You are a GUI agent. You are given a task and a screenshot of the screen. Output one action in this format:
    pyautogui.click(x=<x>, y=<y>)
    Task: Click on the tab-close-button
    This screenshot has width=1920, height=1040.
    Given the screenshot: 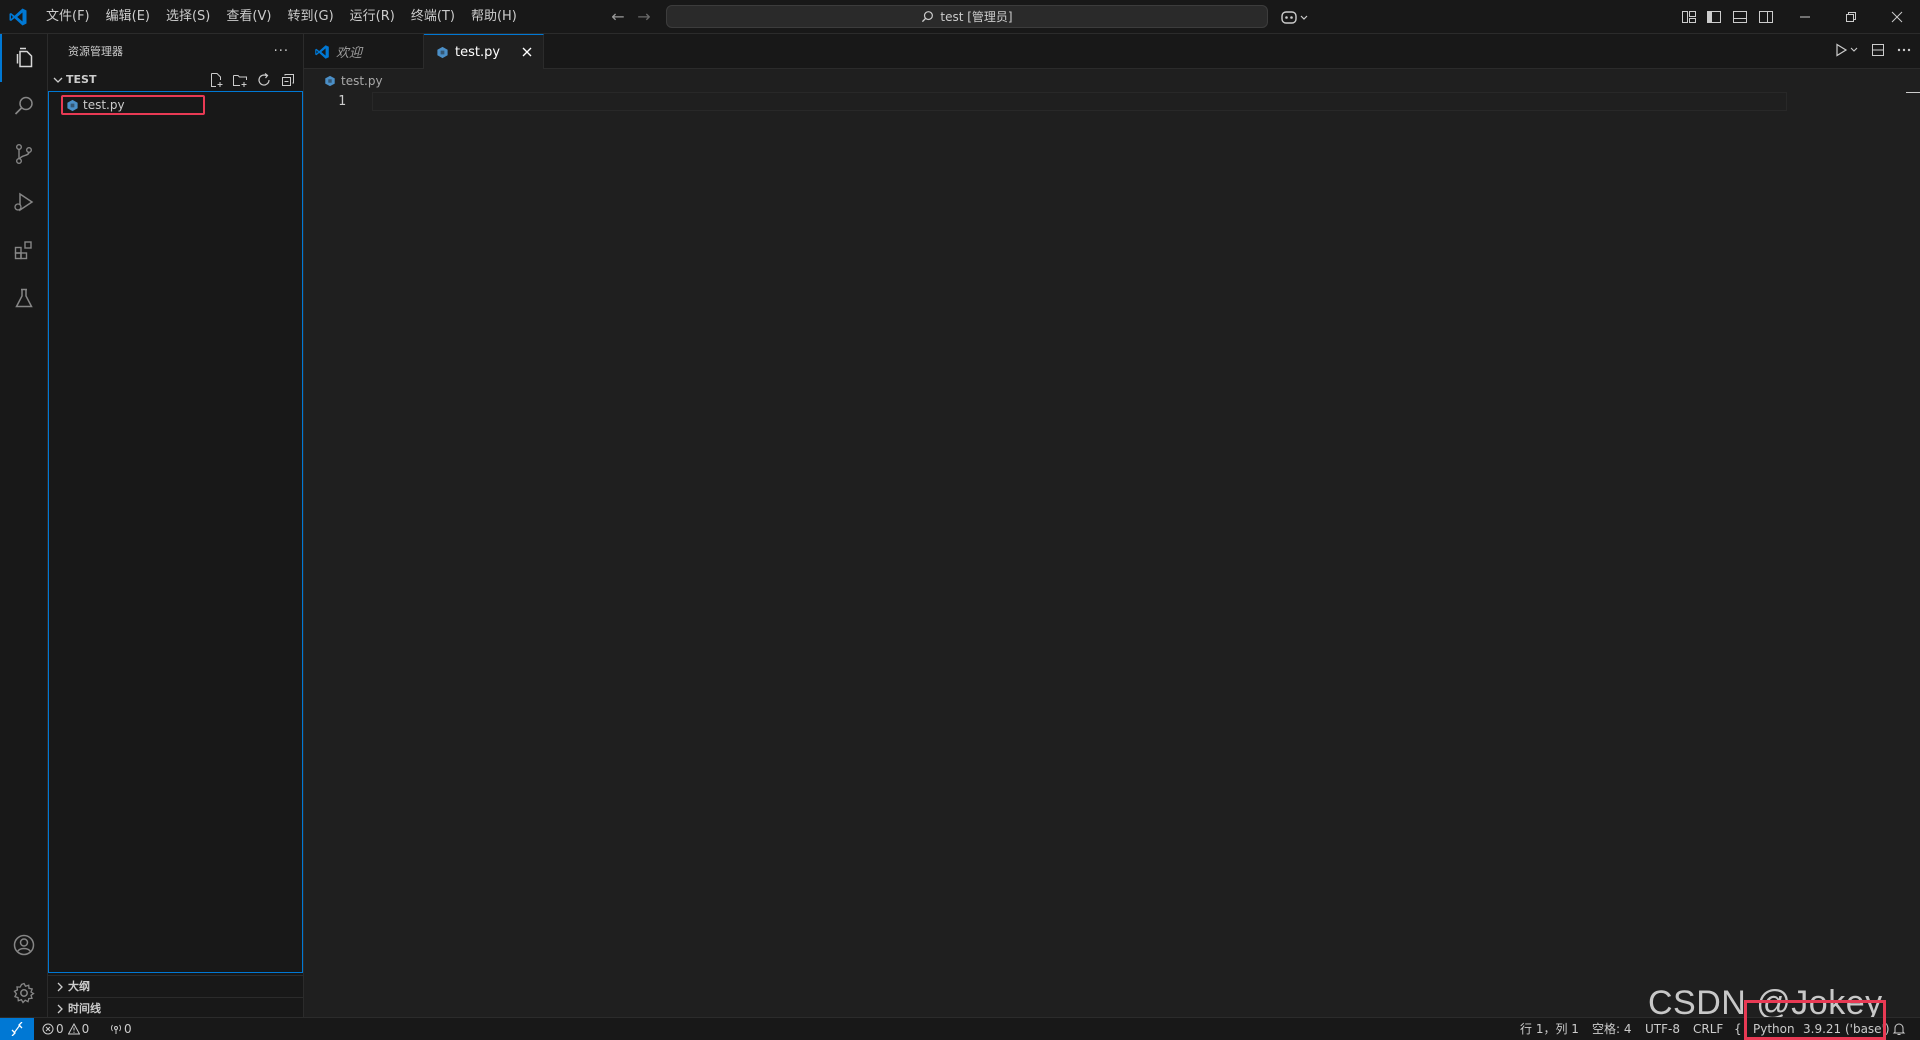 What is the action you would take?
    pyautogui.click(x=527, y=52)
    